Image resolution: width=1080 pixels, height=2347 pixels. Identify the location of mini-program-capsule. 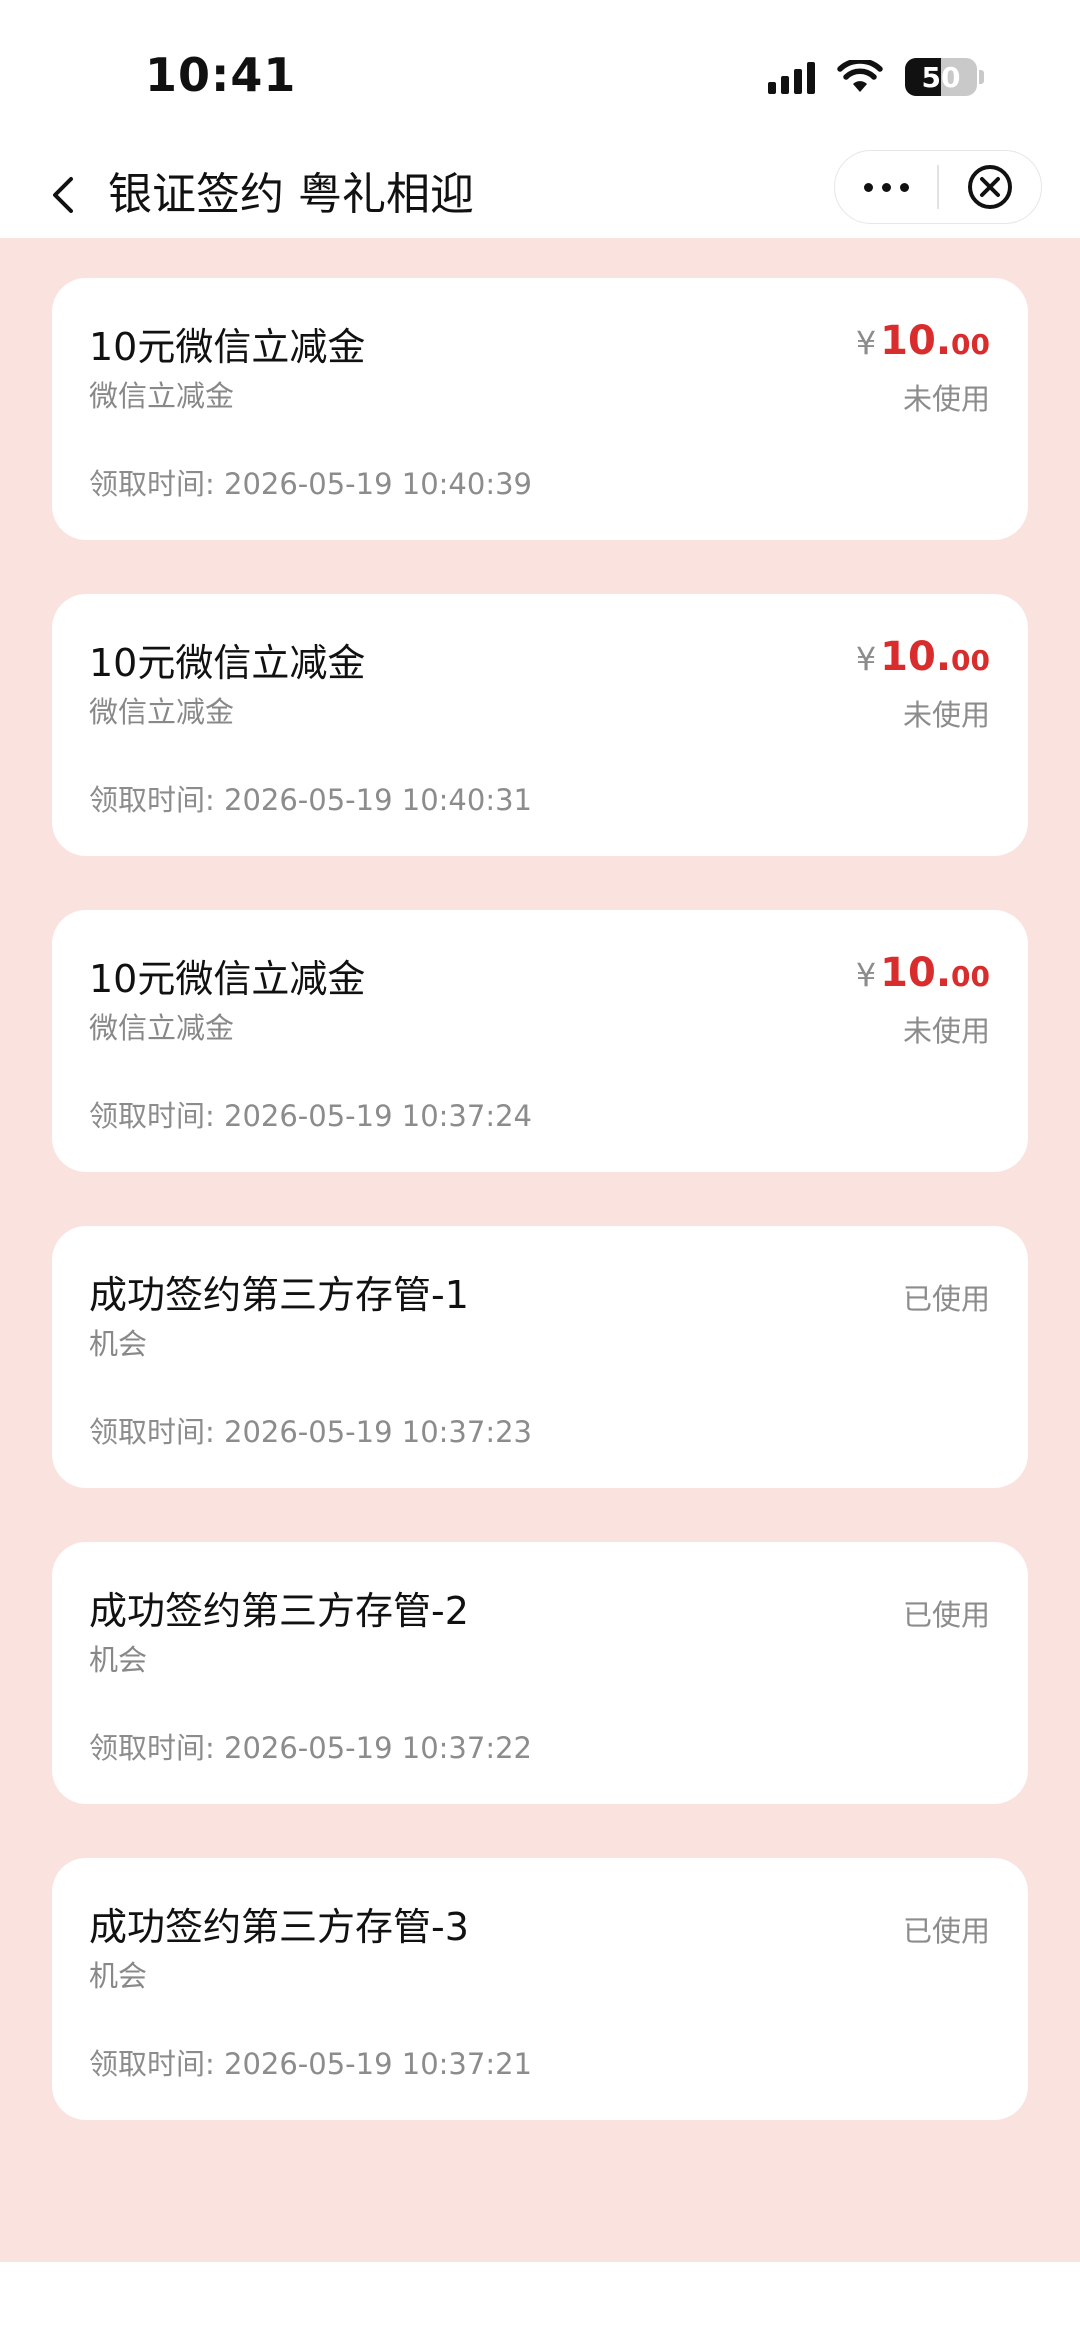
(938, 187).